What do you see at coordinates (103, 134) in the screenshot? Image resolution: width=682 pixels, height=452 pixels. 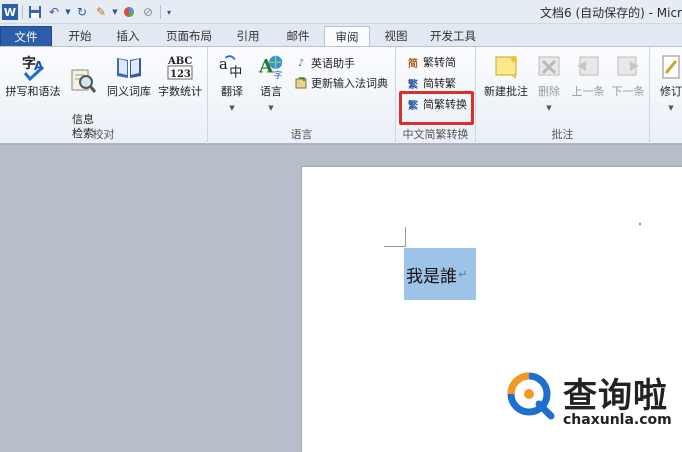 I see `group-label-proofing: 校对` at bounding box center [103, 134].